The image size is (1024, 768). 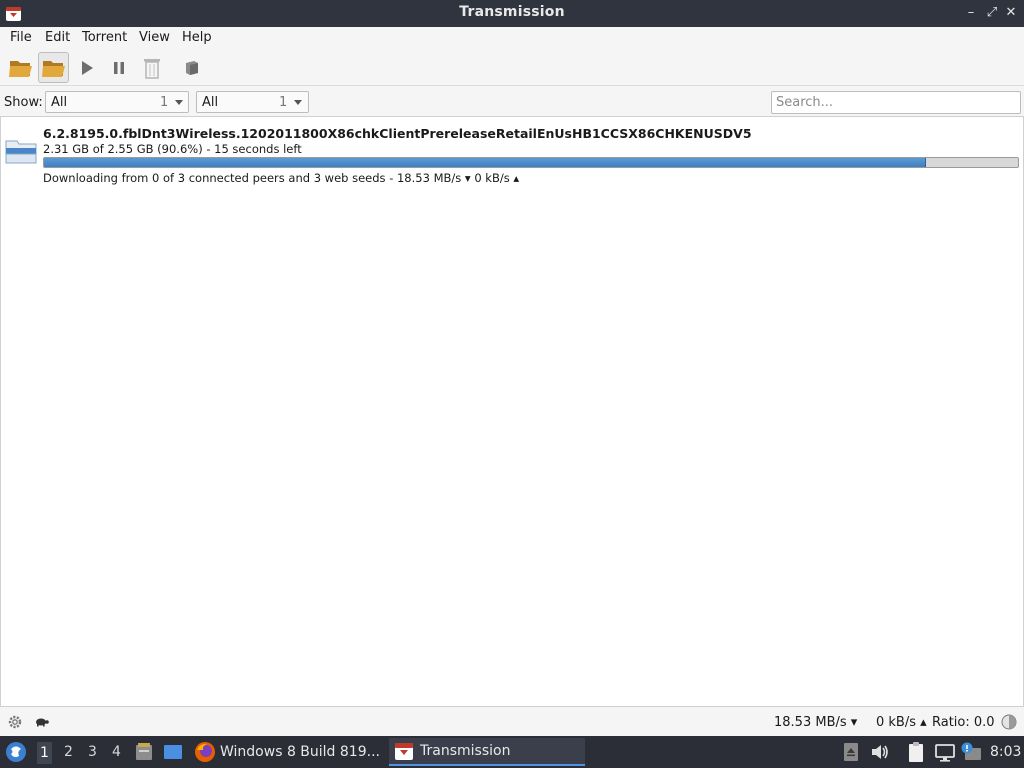 What do you see at coordinates (144, 752) in the screenshot?
I see `file-manager-icon` at bounding box center [144, 752].